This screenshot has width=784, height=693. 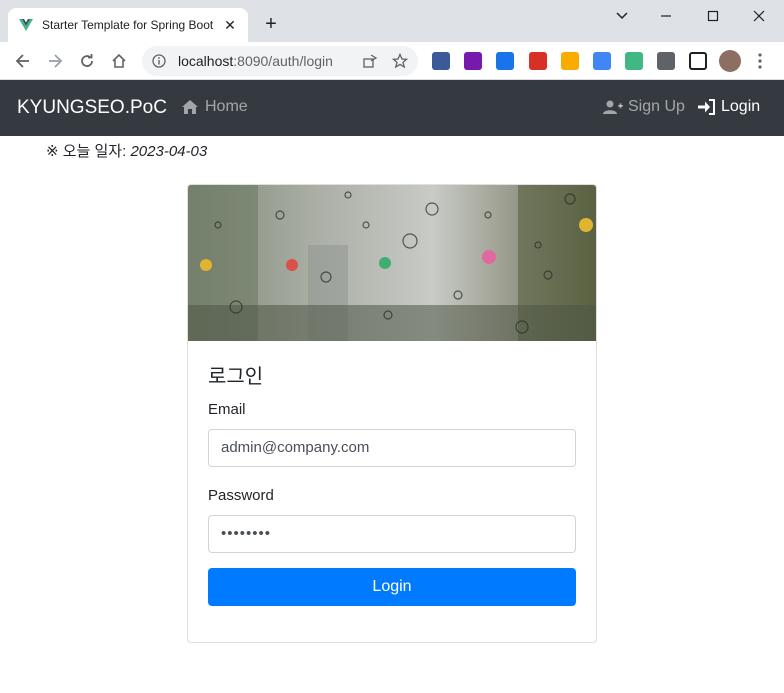 What do you see at coordinates (713, 16) in the screenshot?
I see `maximize-icon` at bounding box center [713, 16].